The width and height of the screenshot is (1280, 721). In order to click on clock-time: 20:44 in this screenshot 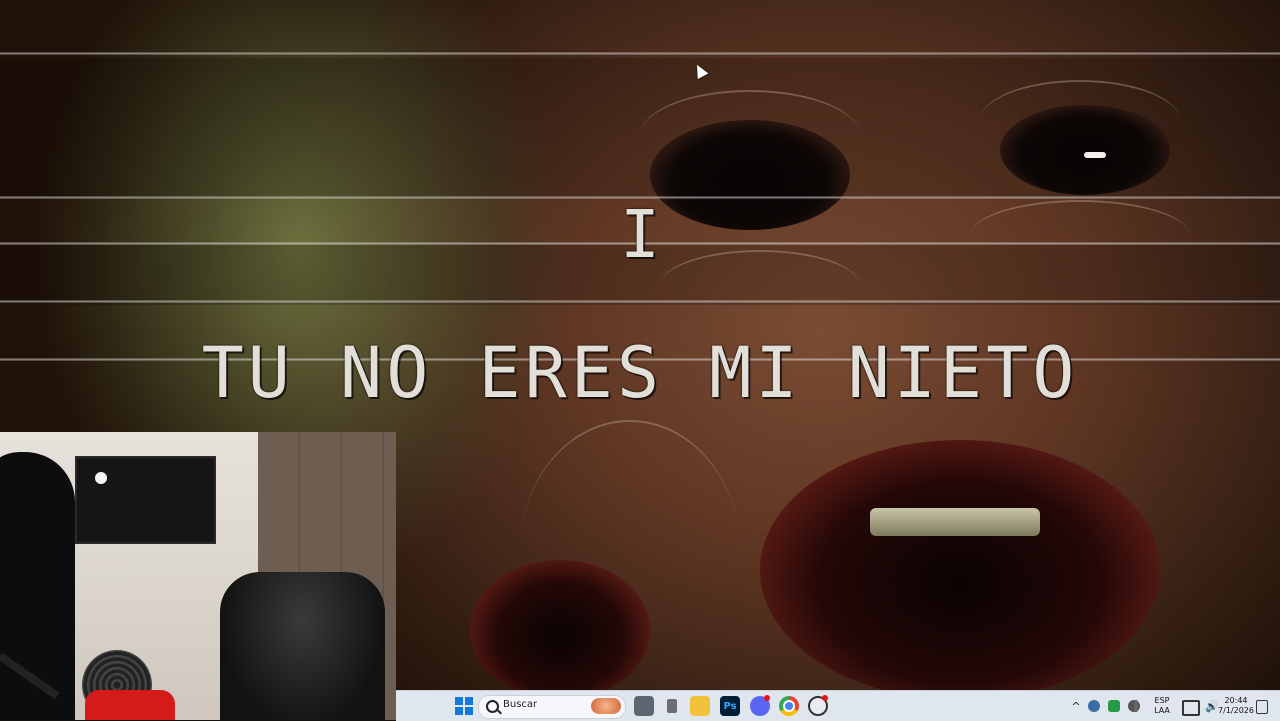, I will do `click(1236, 700)`.